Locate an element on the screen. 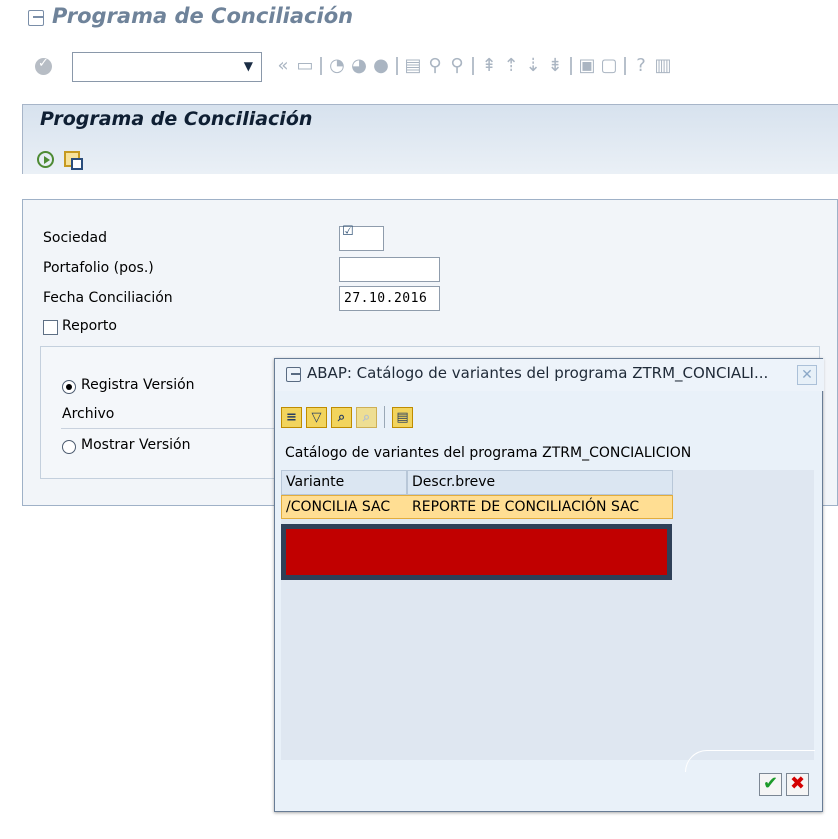  find-icon: ⌕ is located at coordinates (341, 417).